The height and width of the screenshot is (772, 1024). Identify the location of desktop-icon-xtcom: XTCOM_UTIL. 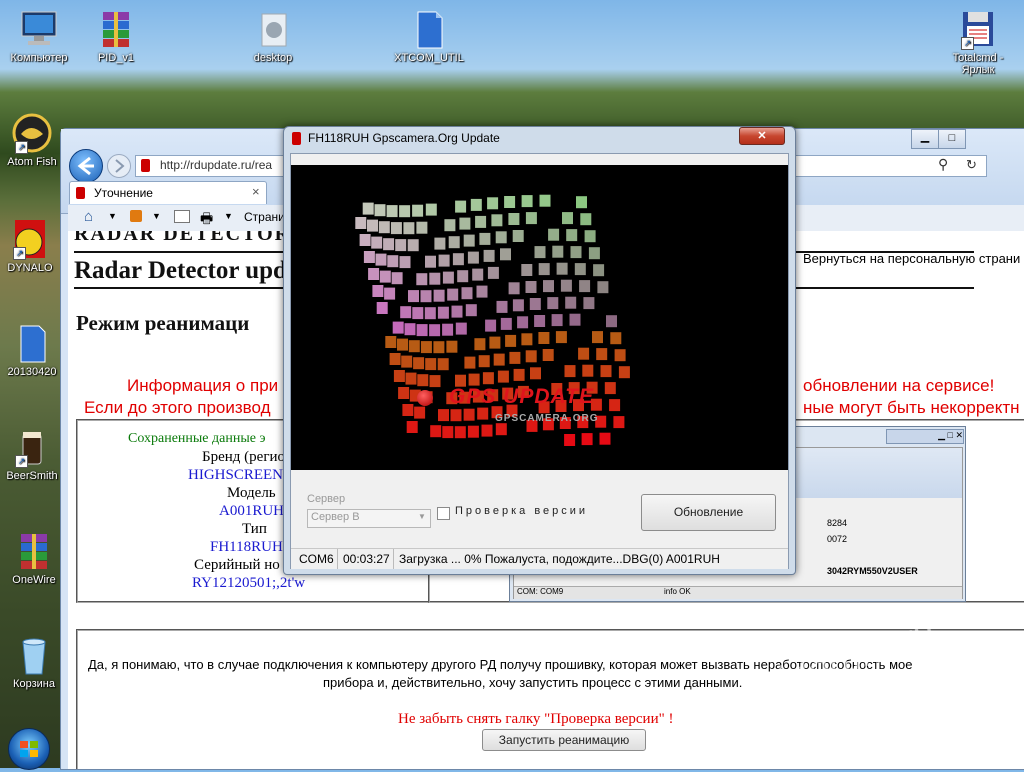
(429, 36).